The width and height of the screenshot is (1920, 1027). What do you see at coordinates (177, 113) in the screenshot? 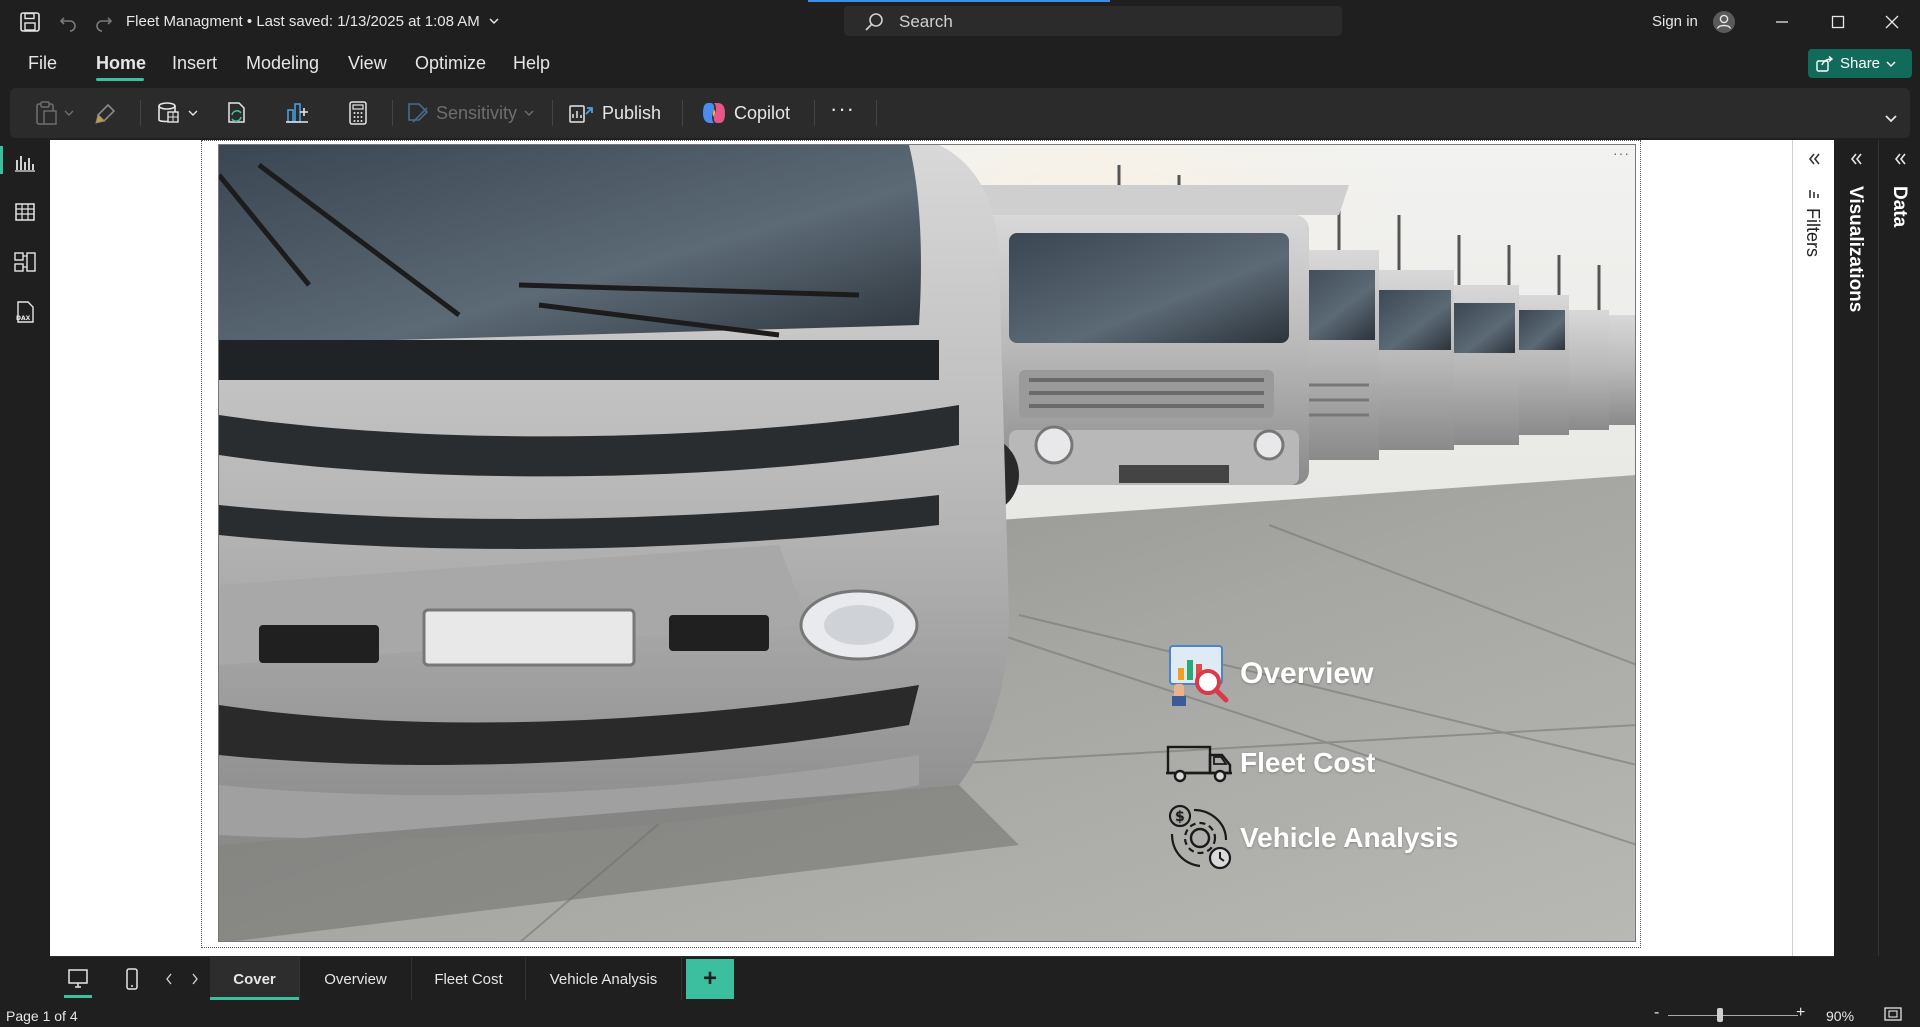
I see `get-data-button` at bounding box center [177, 113].